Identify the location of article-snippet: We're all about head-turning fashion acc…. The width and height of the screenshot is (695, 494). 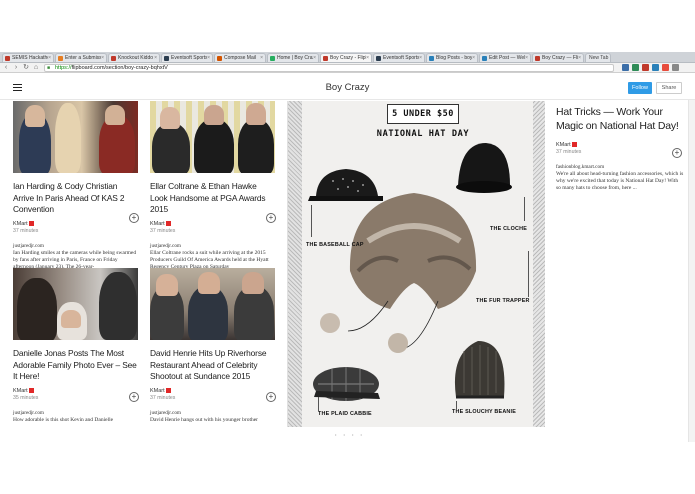
(620, 181).